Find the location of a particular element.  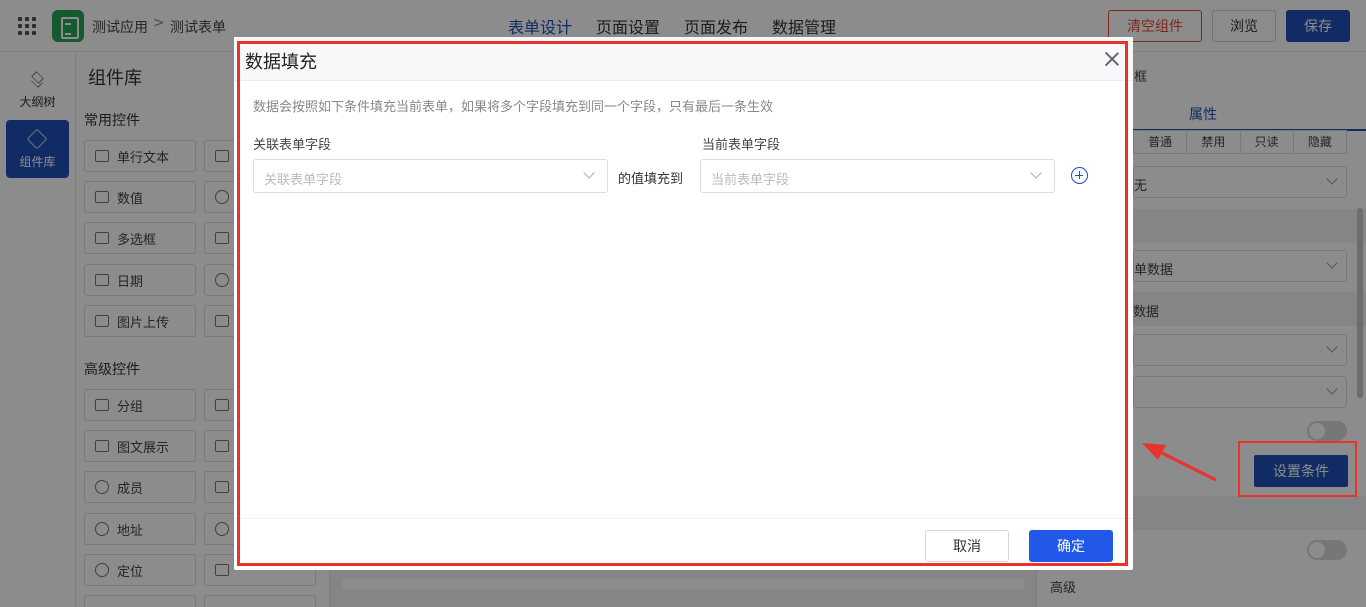

select-placeholder: 当前表单字段 is located at coordinates (750, 180).